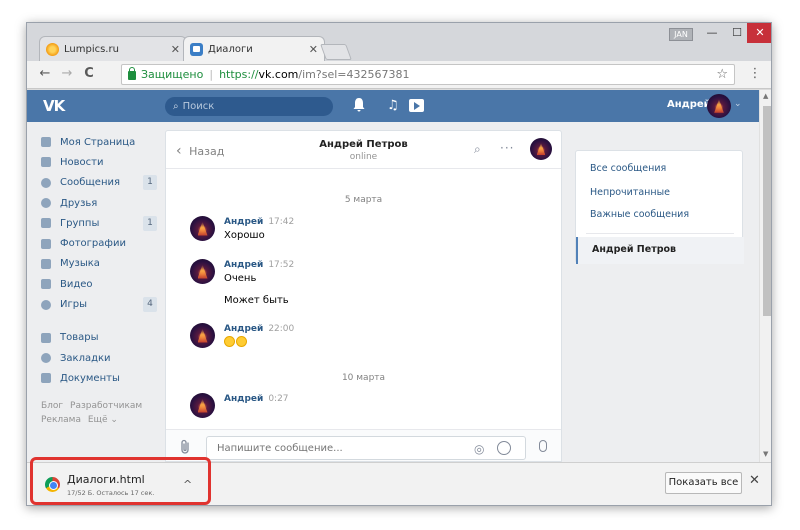  I want to click on messages-icon, so click(46, 182).